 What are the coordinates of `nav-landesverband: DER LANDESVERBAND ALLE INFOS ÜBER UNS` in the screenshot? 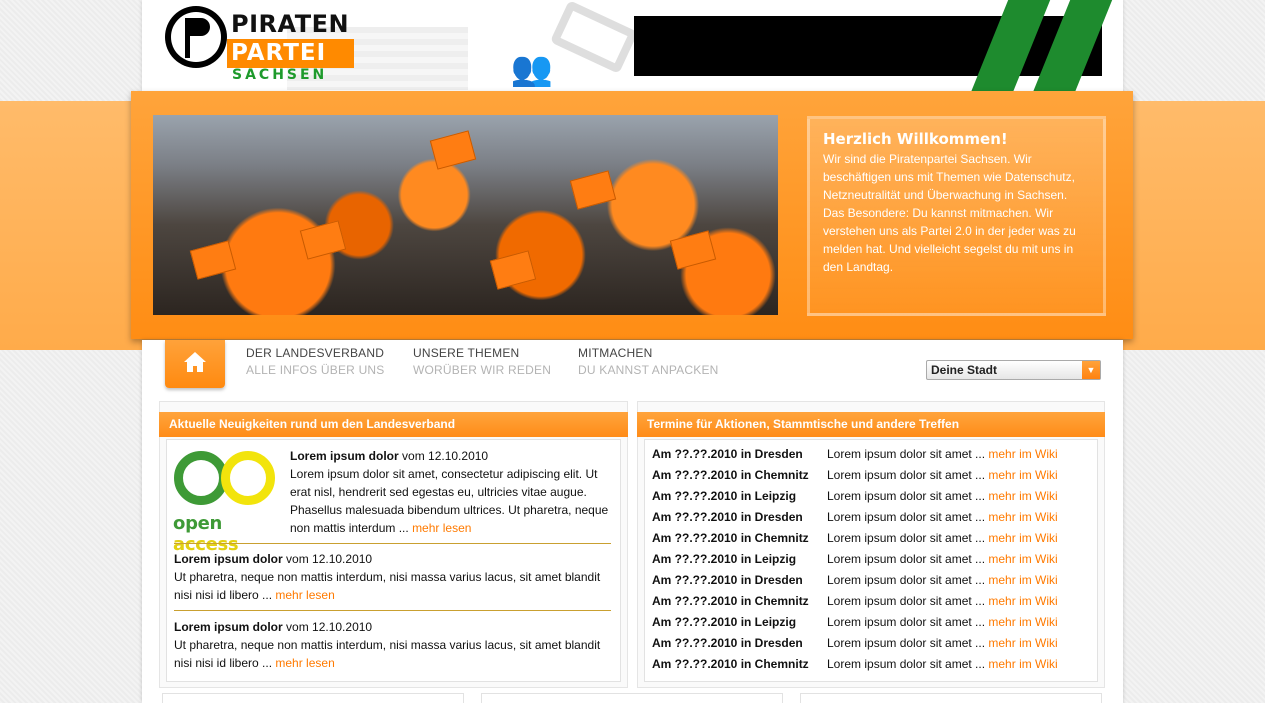 It's located at (315, 361).